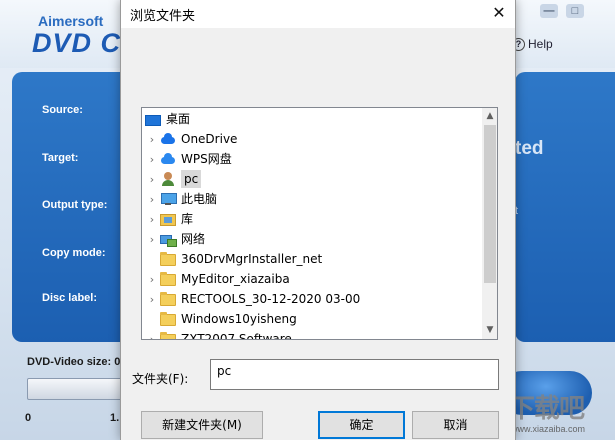 The height and width of the screenshot is (440, 615). Describe the element at coordinates (187, 219) in the screenshot. I see `tree-item-label: 库` at that location.